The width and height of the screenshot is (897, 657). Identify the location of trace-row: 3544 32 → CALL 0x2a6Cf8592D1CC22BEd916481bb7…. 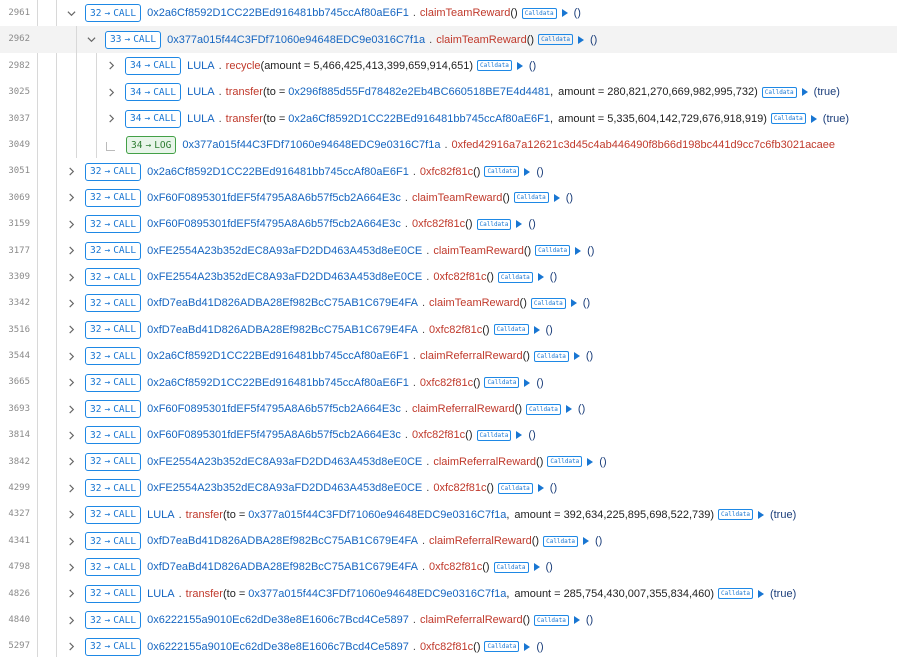
(448, 356).